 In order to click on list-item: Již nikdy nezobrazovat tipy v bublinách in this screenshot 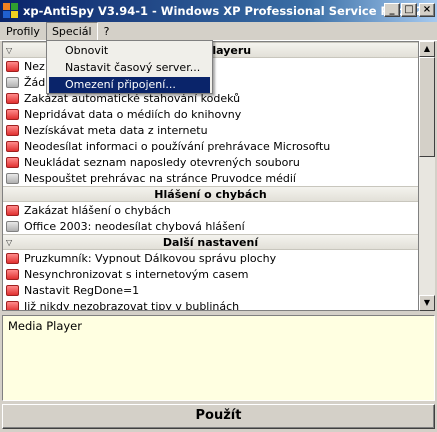, I will do `click(210, 304)`.